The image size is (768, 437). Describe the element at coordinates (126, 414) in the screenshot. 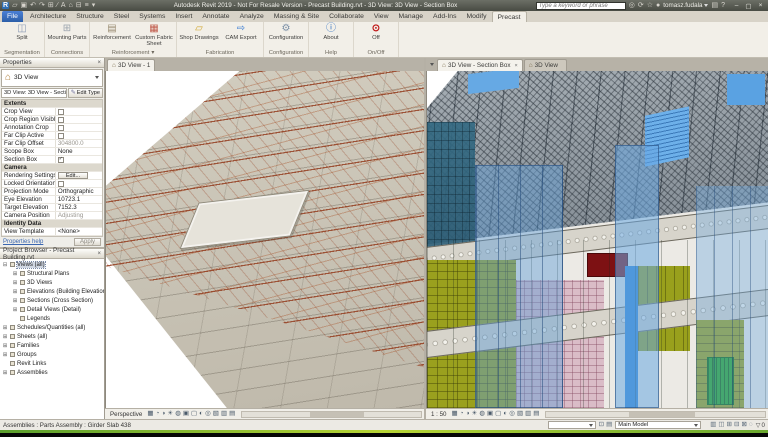

I see `scale-label: Perspective` at that location.